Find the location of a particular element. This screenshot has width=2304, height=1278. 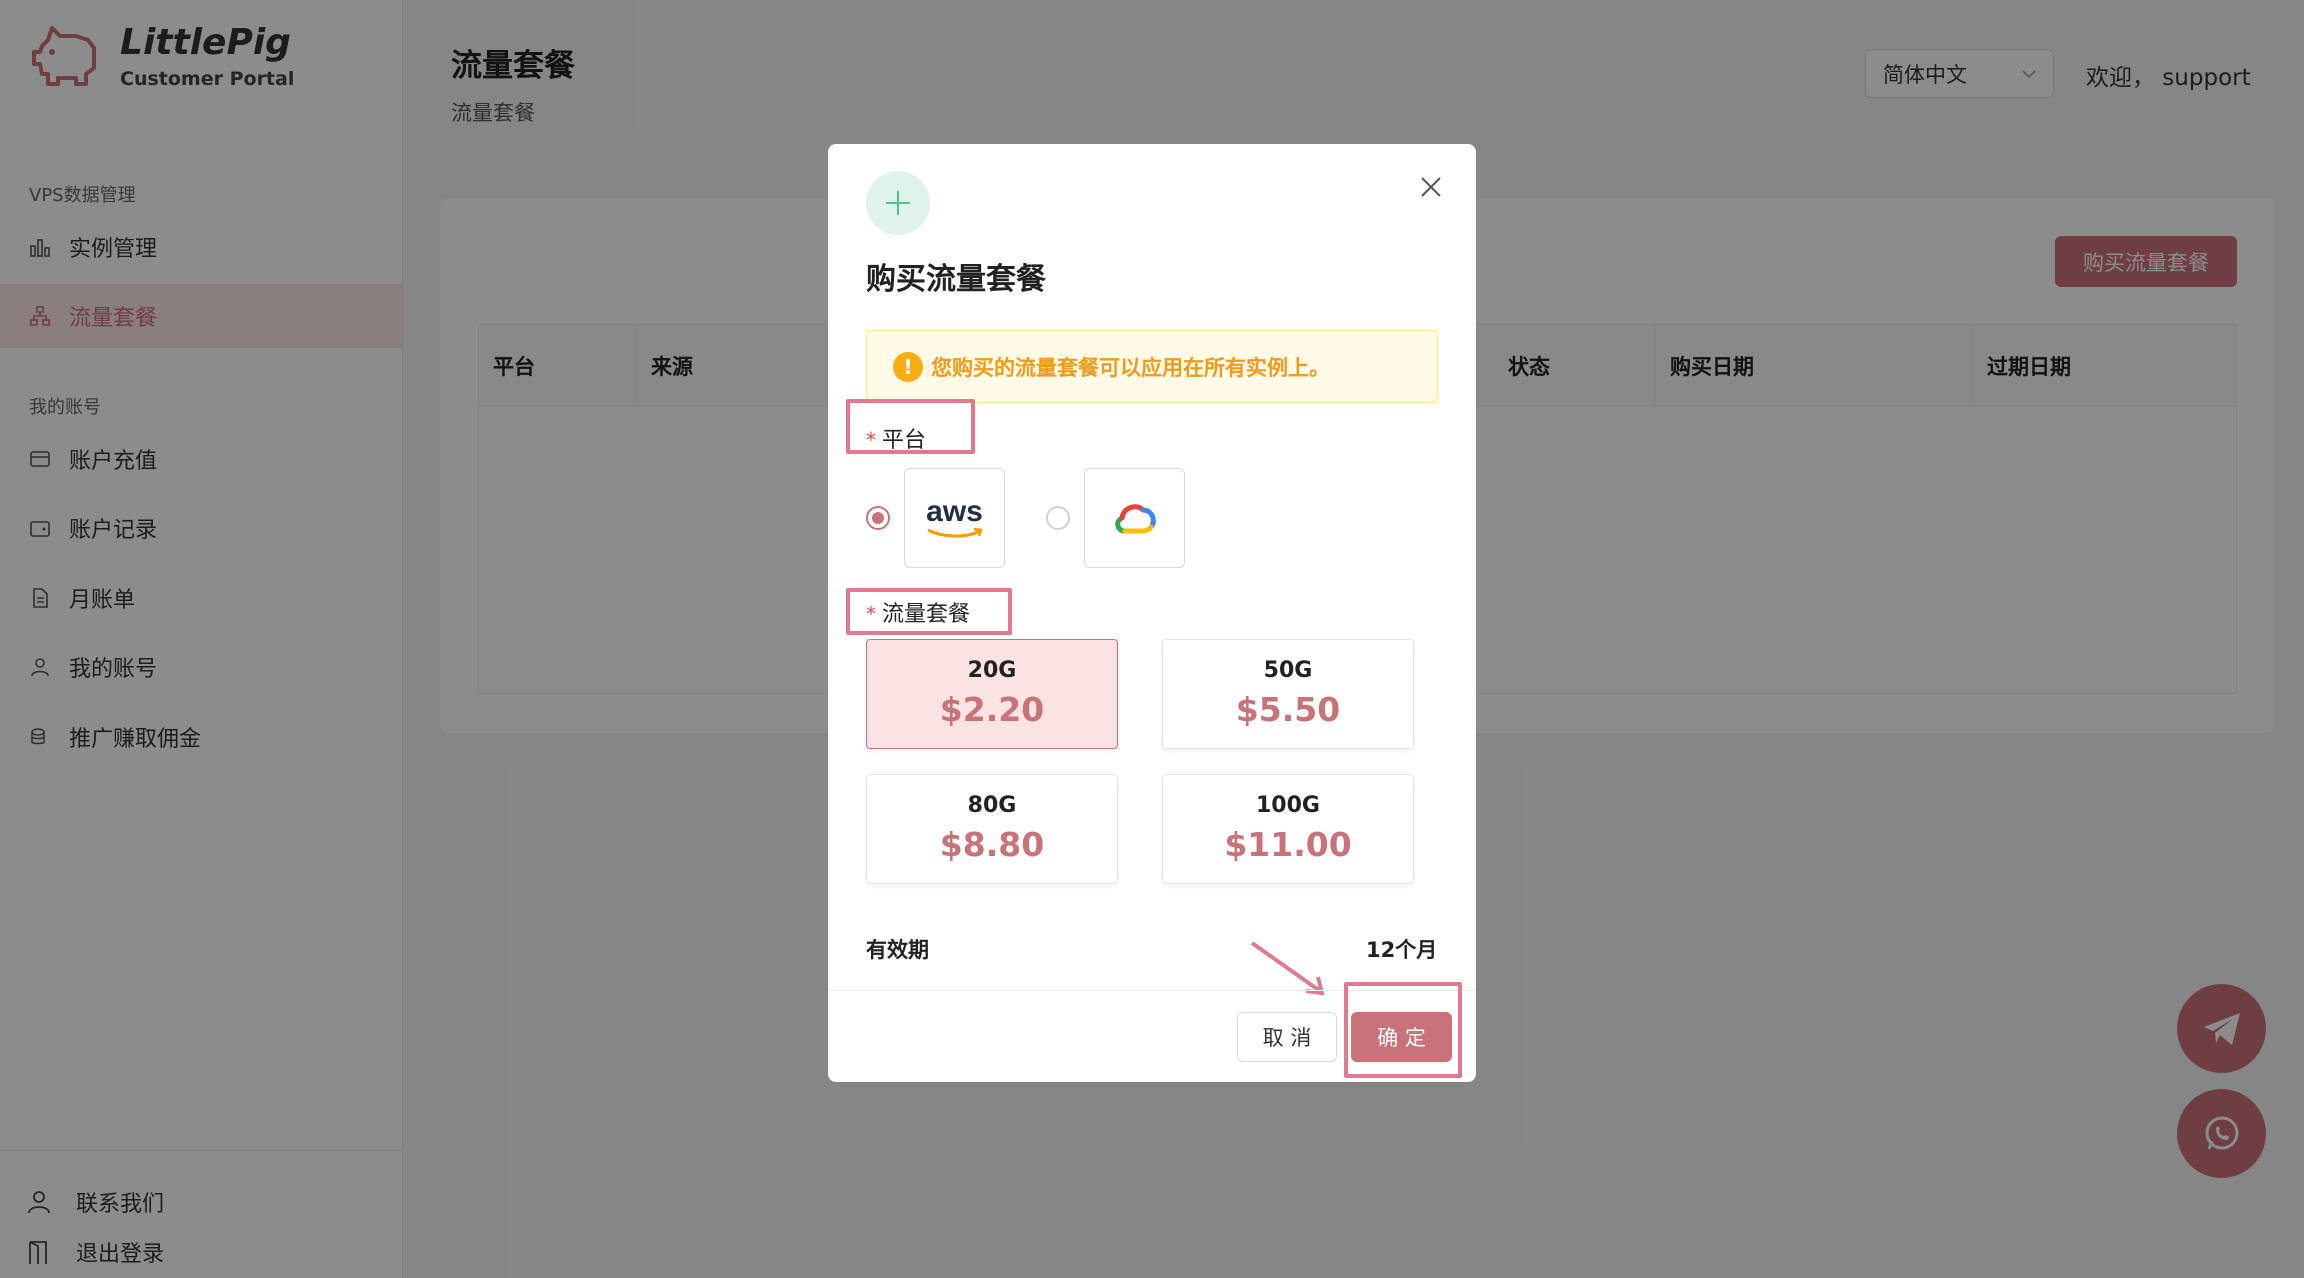

plan-price: $8.80 is located at coordinates (992, 844).